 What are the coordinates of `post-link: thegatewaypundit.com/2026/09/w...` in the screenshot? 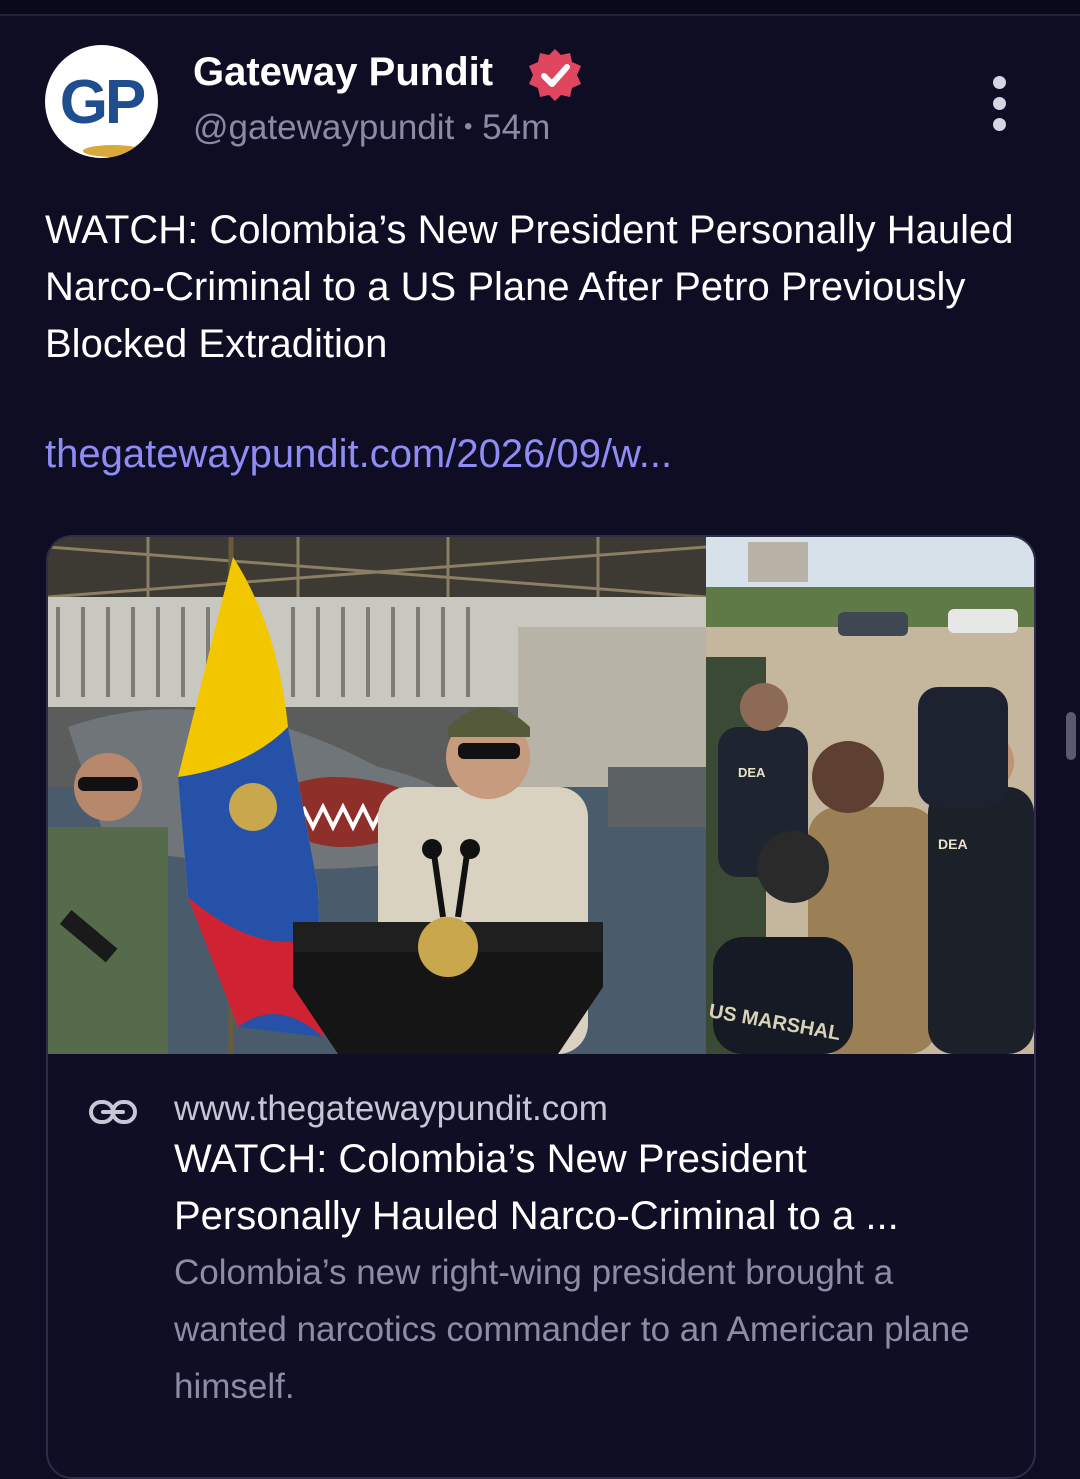 It's located at (358, 454).